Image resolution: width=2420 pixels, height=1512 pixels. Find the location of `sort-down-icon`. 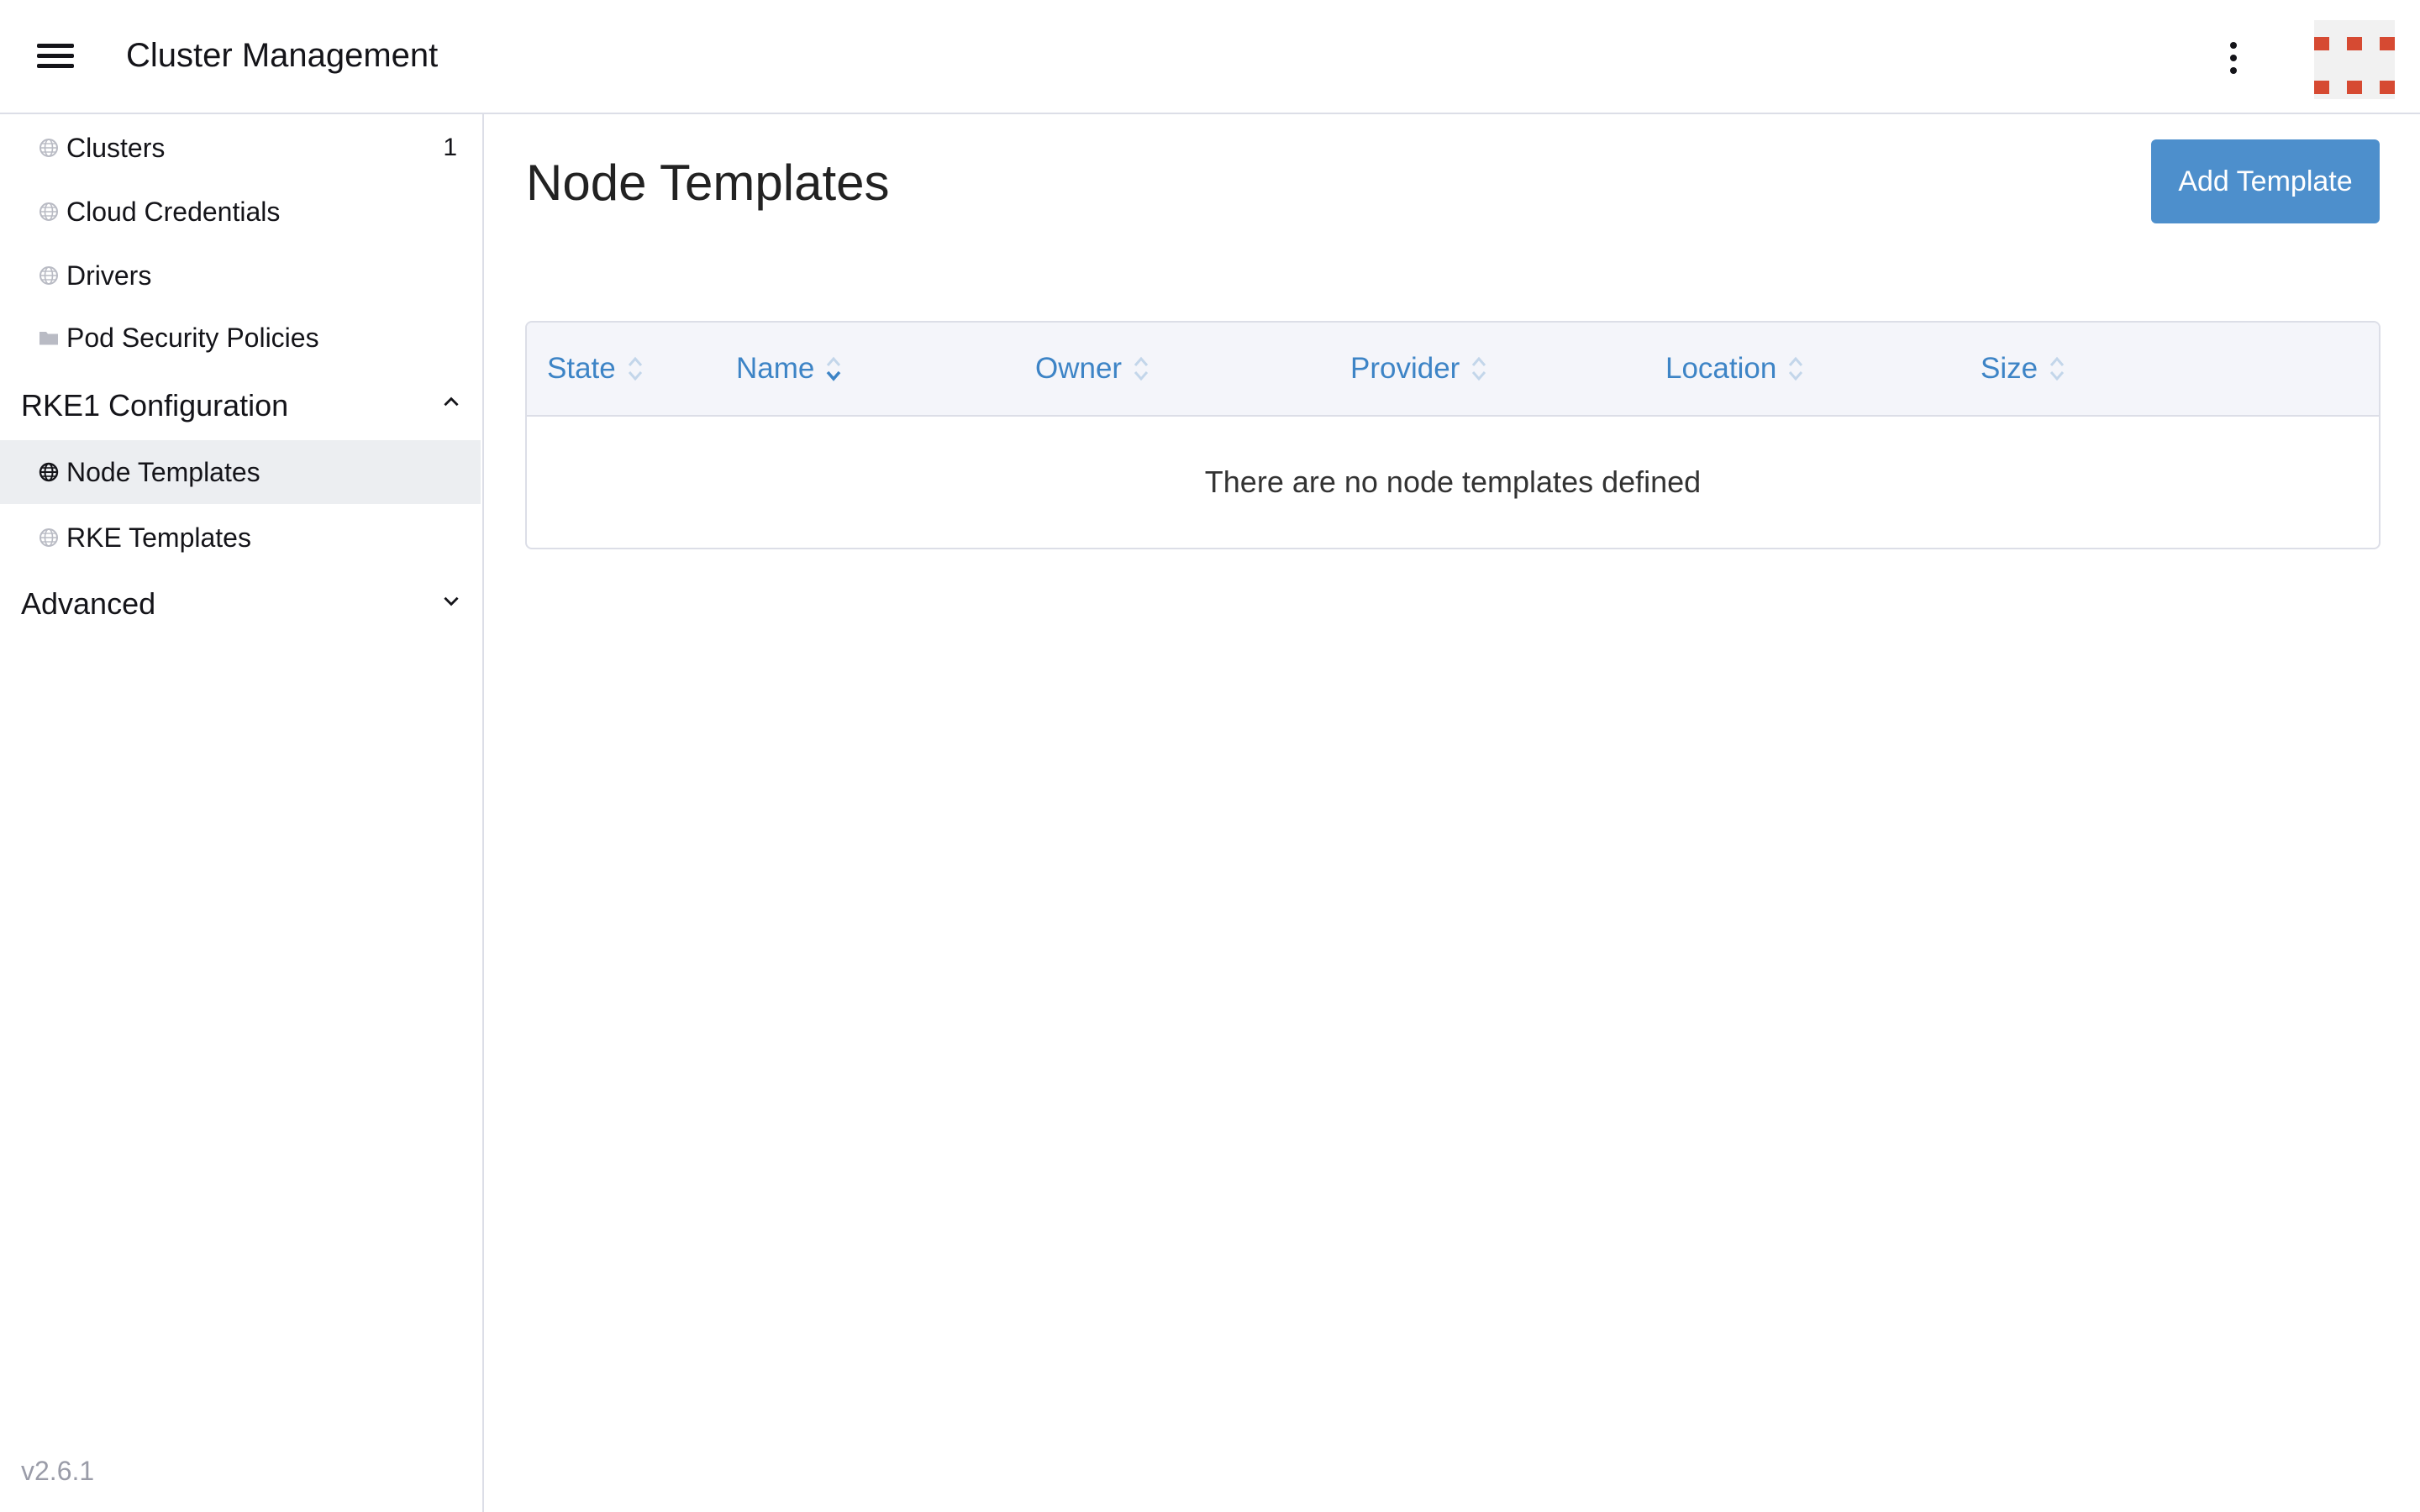

sort-down-icon is located at coordinates (834, 368).